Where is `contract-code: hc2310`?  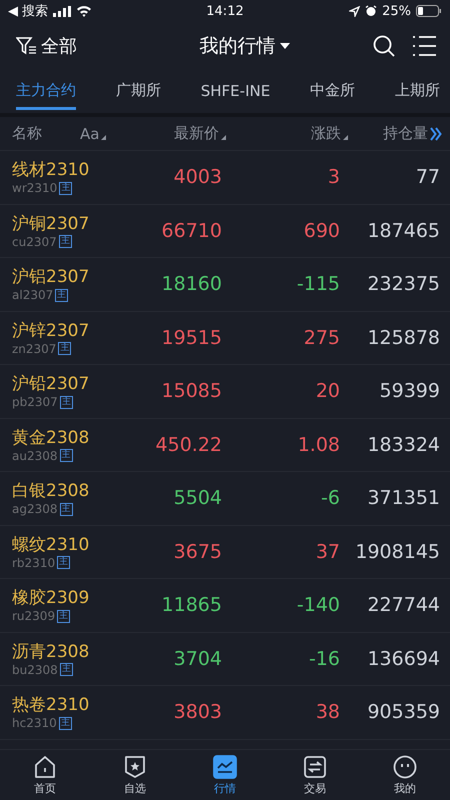
contract-code: hc2310 is located at coordinates (34, 723).